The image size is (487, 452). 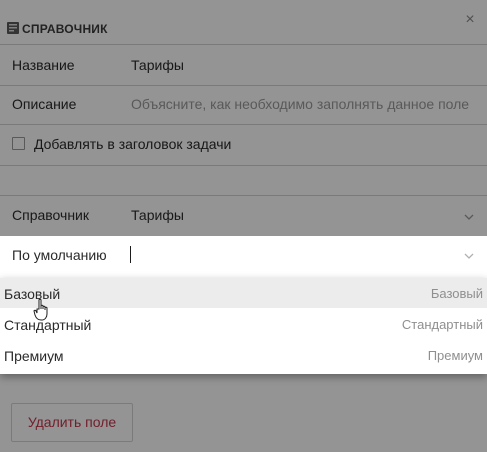 What do you see at coordinates (44, 104) in the screenshot?
I see `description-label: Описание` at bounding box center [44, 104].